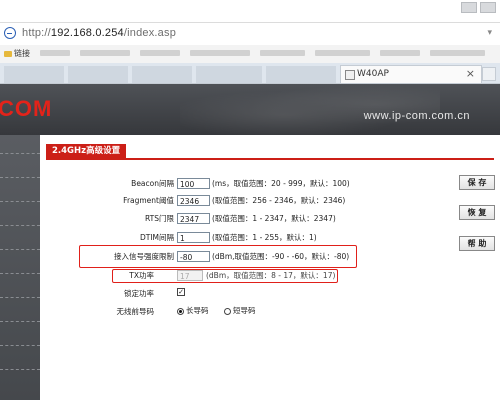 This screenshot has height=400, width=500. What do you see at coordinates (180, 311) in the screenshot?
I see `preamble-long-radio` at bounding box center [180, 311].